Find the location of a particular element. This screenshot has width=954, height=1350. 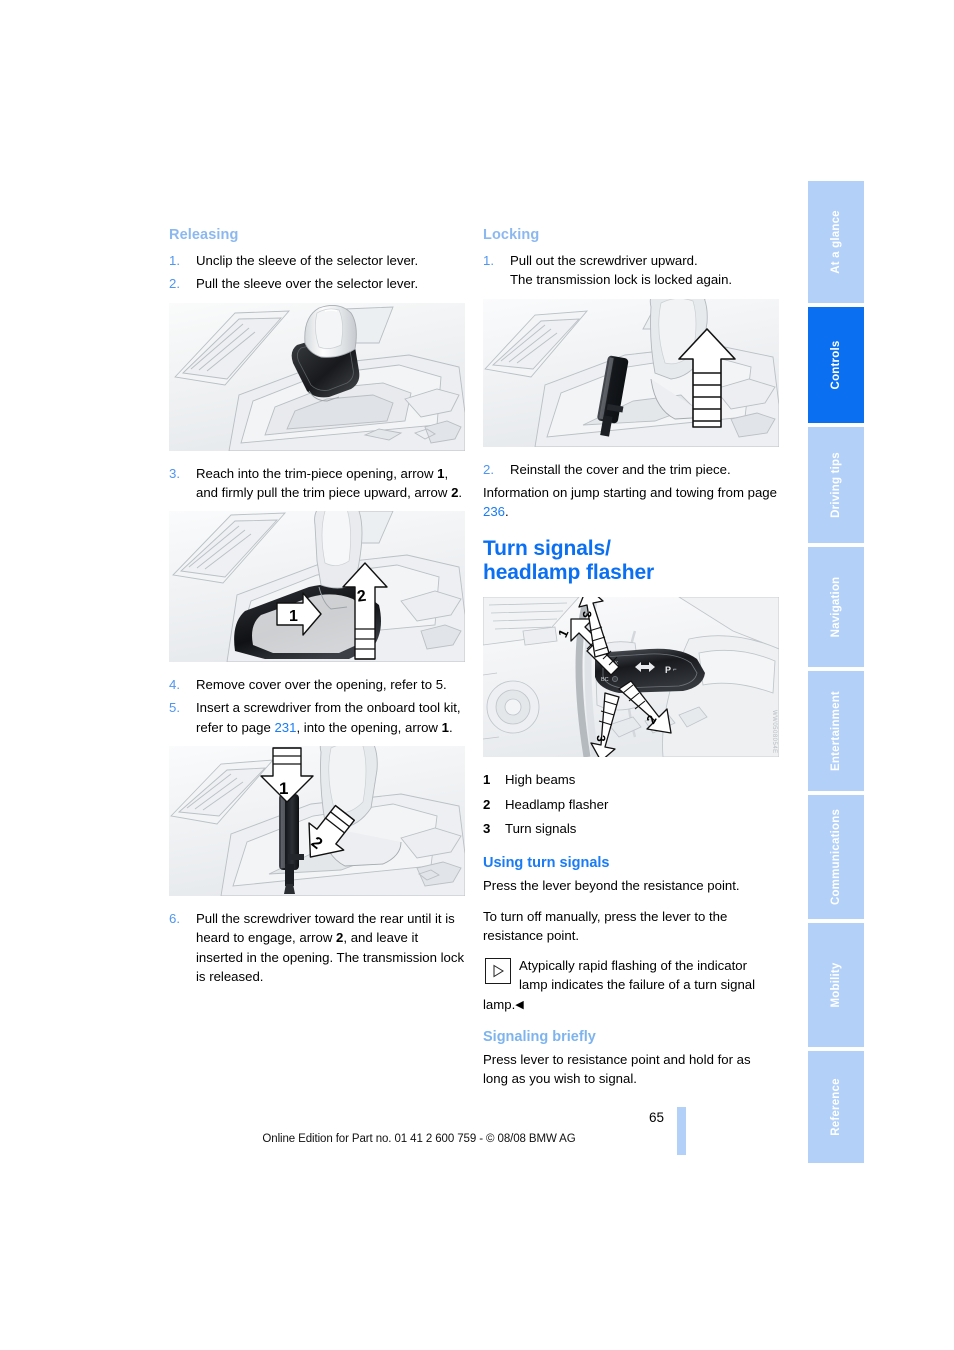

page-reference-link: 236 is located at coordinates (494, 511).